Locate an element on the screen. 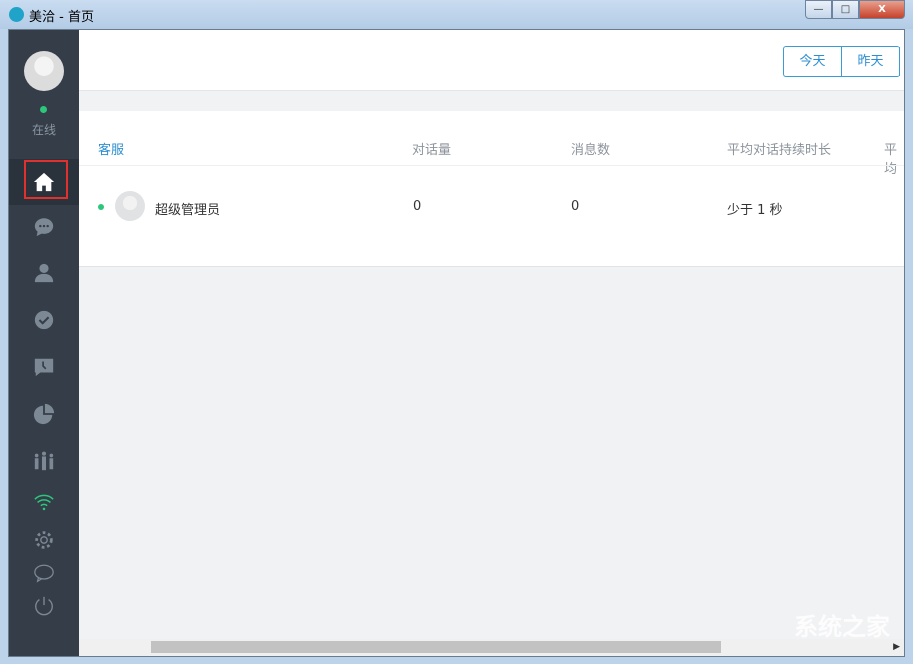 Image resolution: width=913 pixels, height=664 pixels. gear-icon is located at coordinates (44, 540).